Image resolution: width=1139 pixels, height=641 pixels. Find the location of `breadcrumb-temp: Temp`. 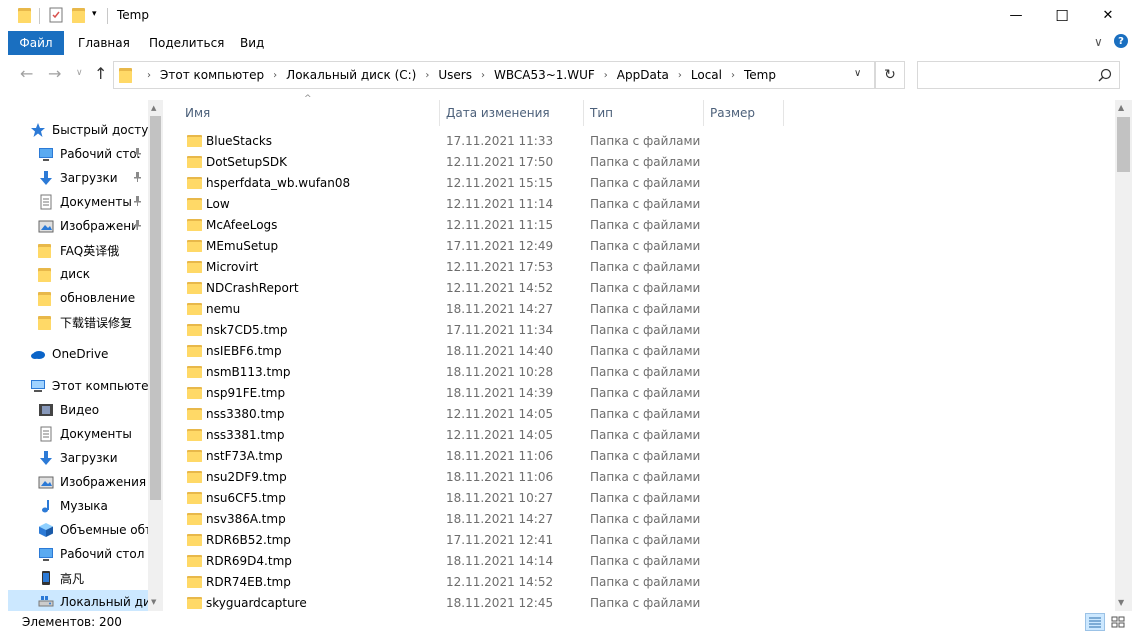

breadcrumb-temp: Temp is located at coordinates (760, 75).